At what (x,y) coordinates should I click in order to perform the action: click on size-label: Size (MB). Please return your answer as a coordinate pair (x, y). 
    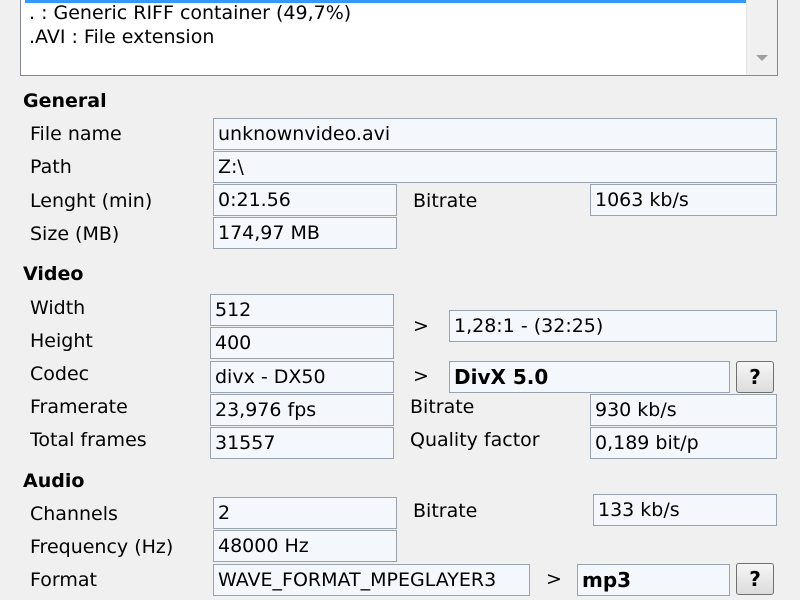
    Looking at the image, I should click on (75, 234).